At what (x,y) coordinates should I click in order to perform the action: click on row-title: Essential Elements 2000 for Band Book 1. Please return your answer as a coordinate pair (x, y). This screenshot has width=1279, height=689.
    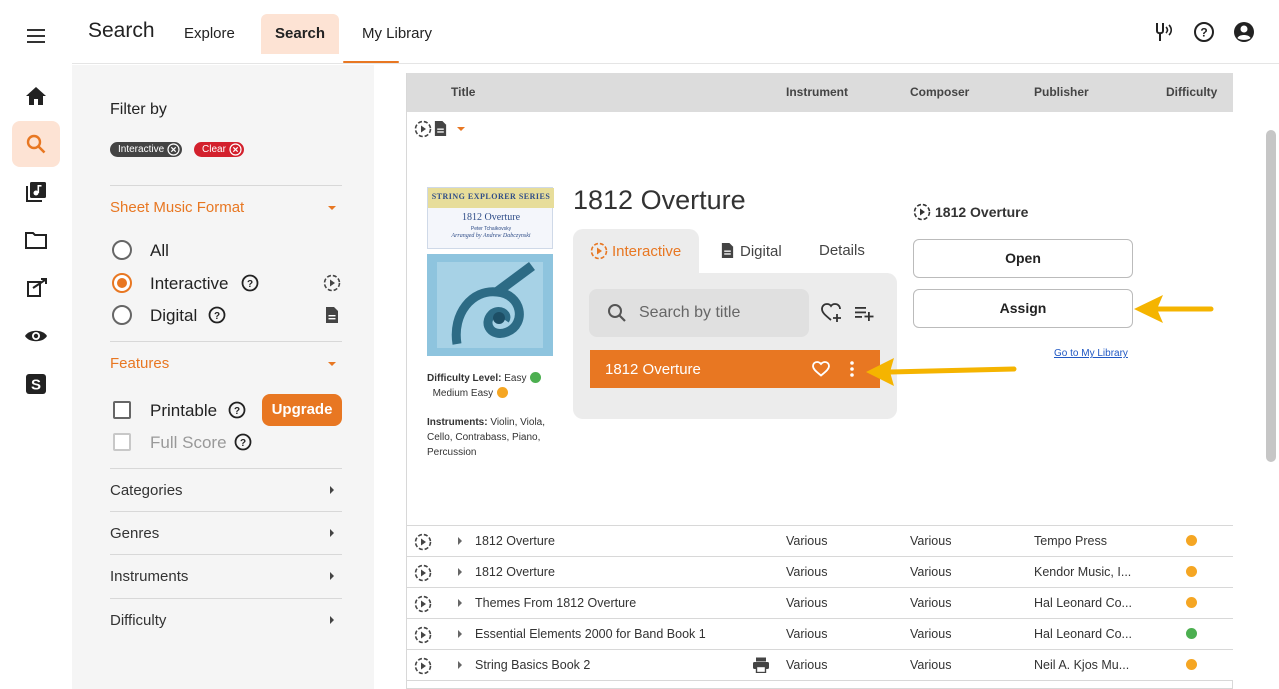
    Looking at the image, I should click on (590, 634).